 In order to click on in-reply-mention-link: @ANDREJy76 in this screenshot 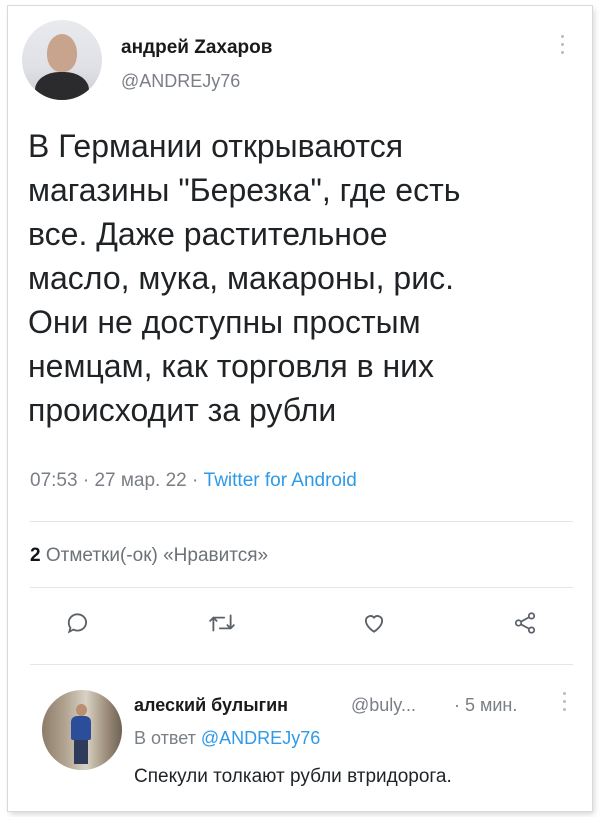, I will do `click(260, 738)`.